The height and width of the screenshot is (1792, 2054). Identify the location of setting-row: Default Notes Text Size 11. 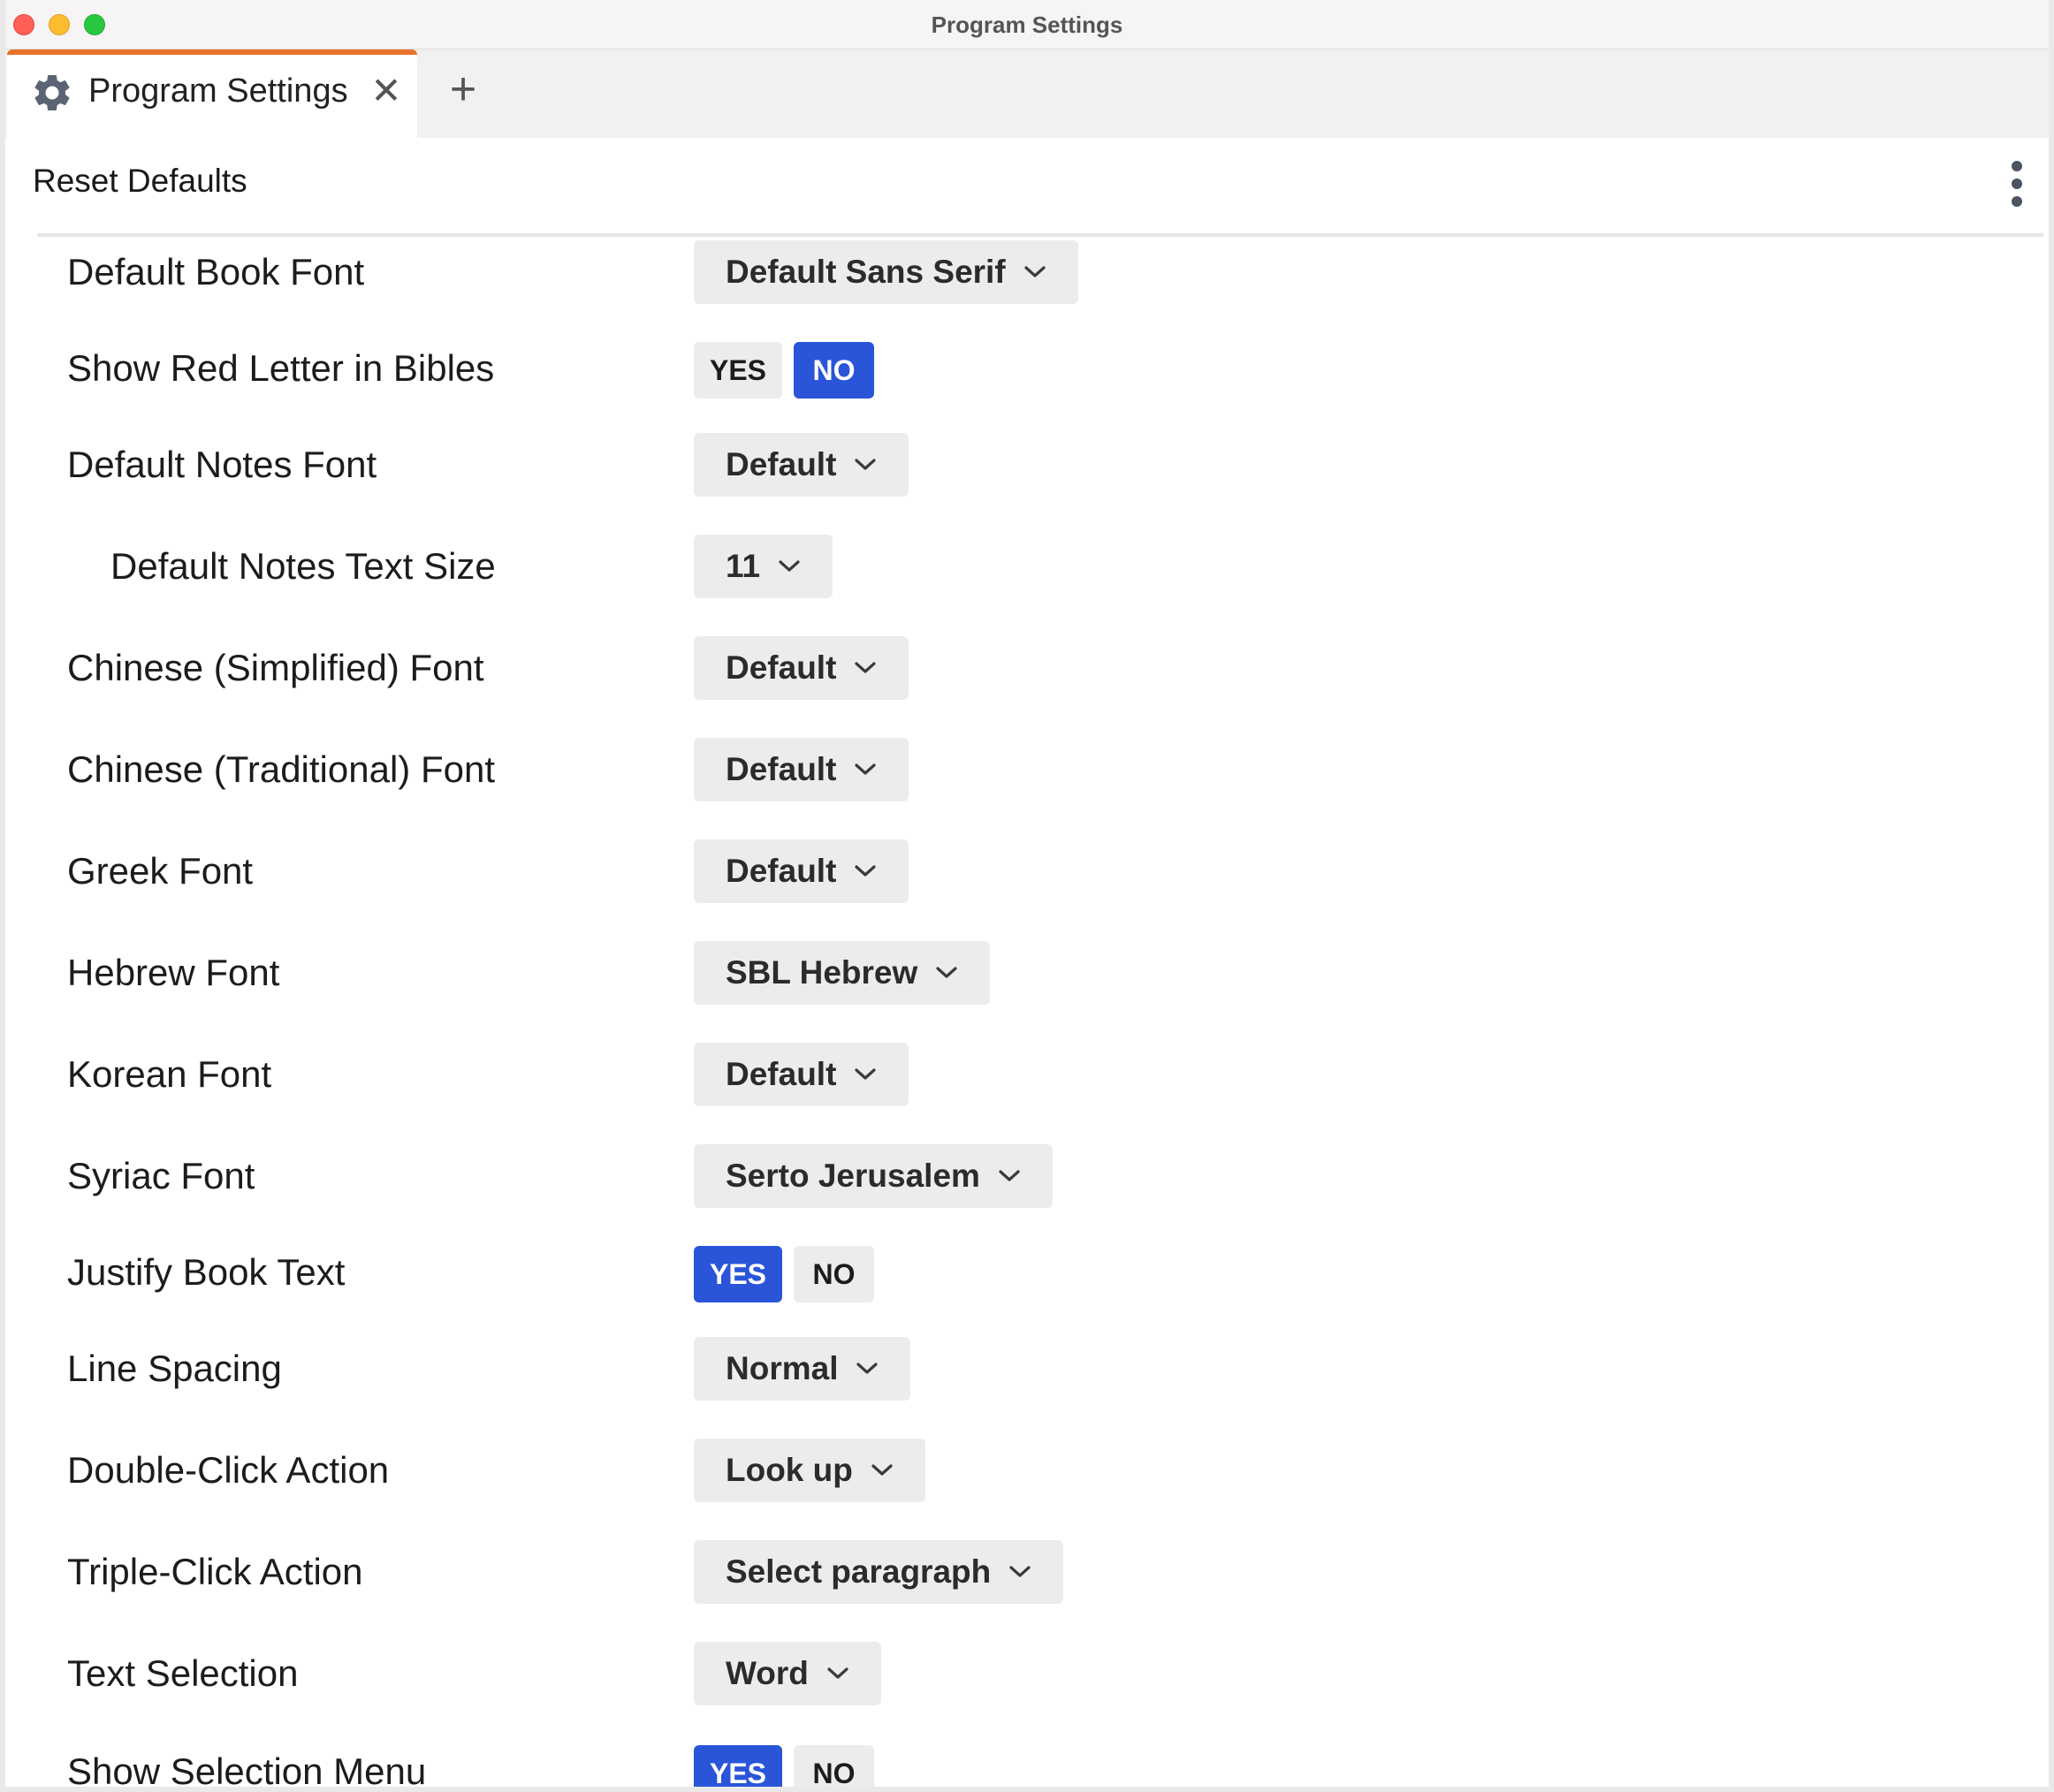
(1027, 566).